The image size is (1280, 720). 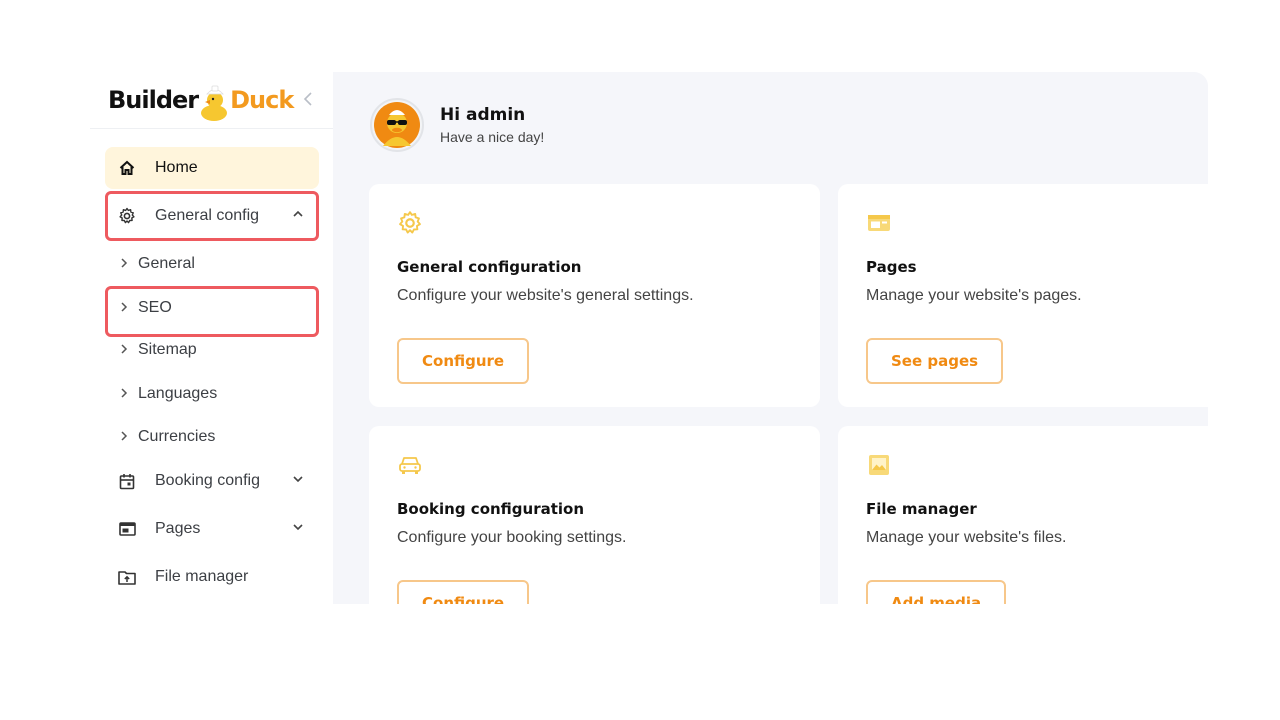 I want to click on card-description: Manage your website's files., so click(x=966, y=537).